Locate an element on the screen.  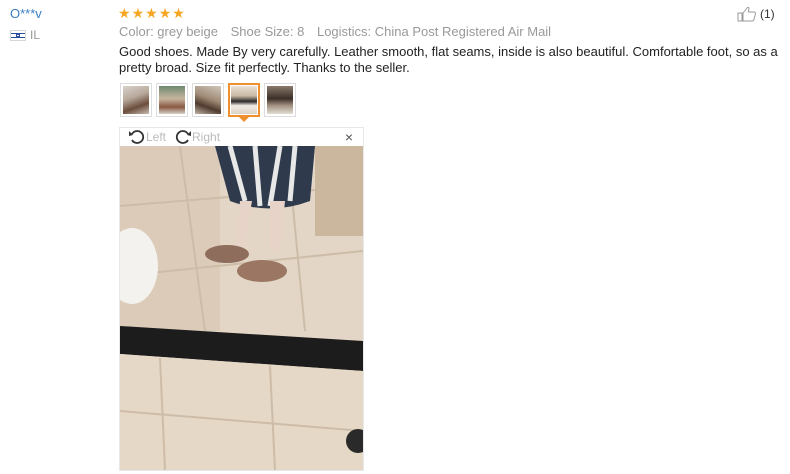
color-attribute: Color: grey beige is located at coordinates (168, 31).